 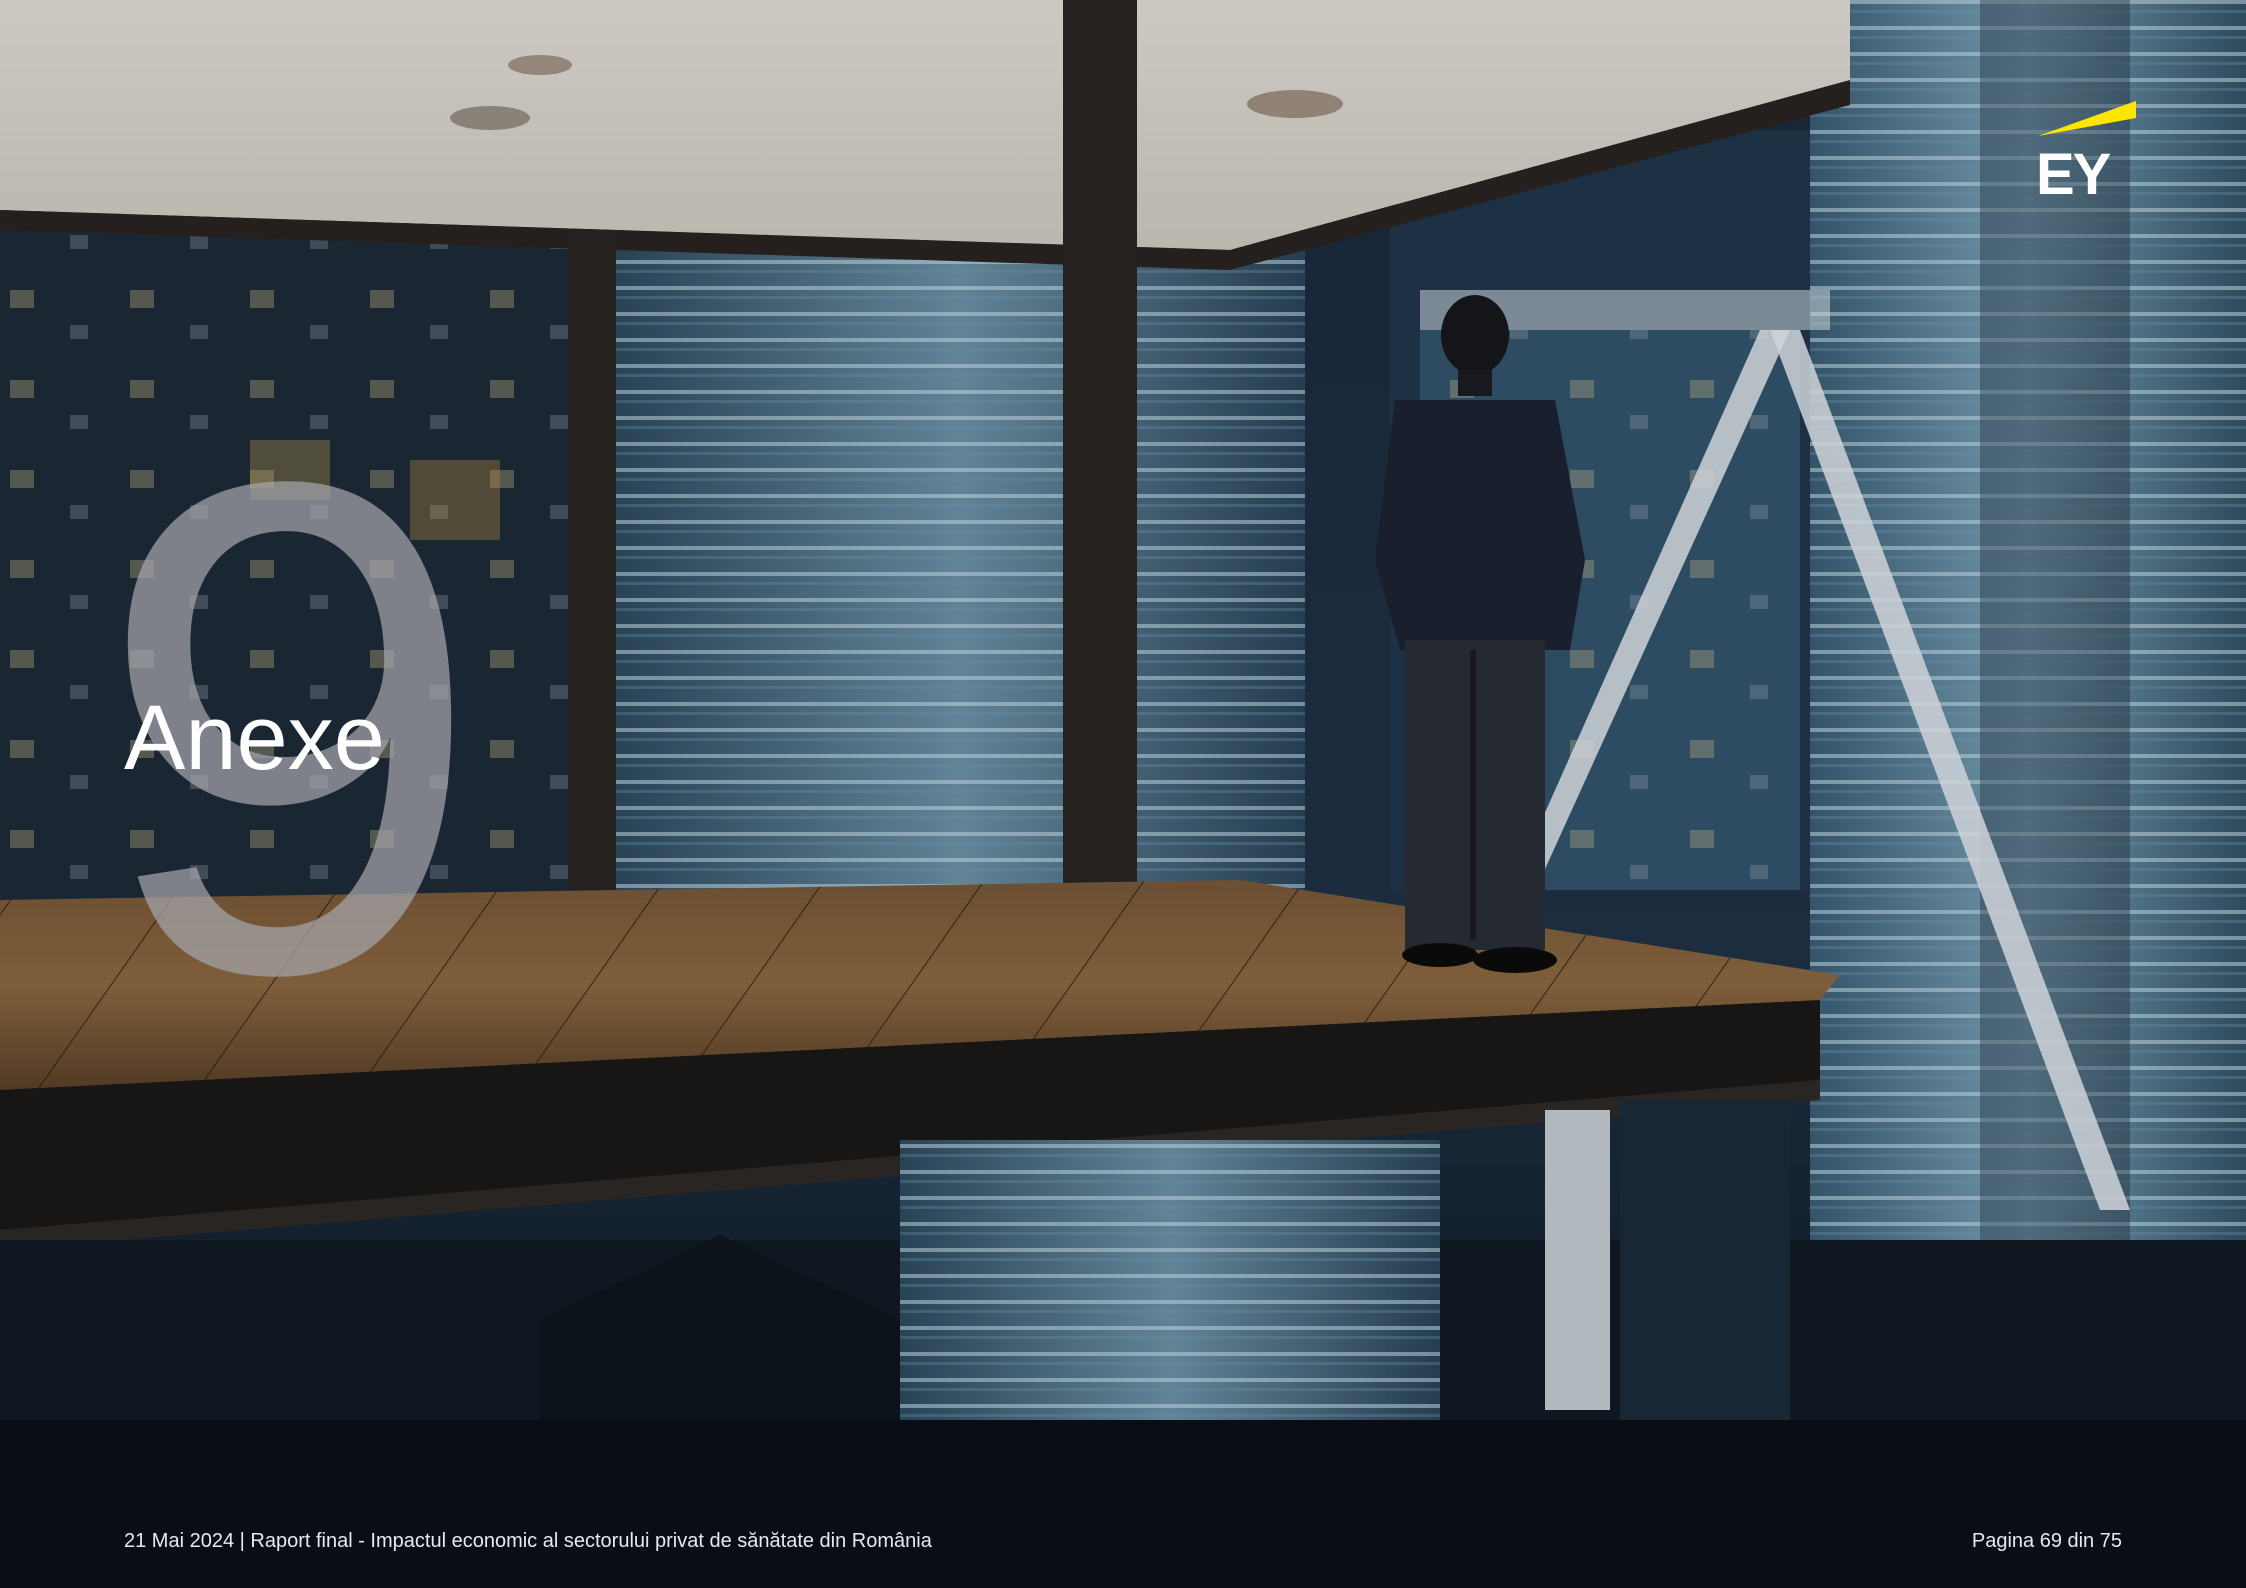 I want to click on ey-logo: EY, so click(x=2087, y=151).